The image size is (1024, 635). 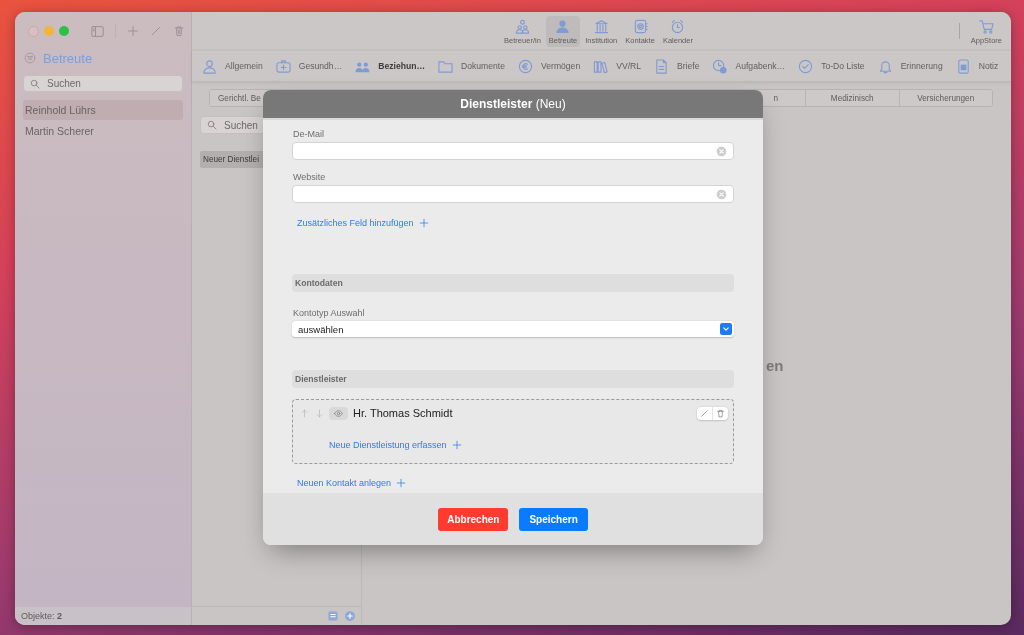 I want to click on chevron-down-icon, so click(x=726, y=329).